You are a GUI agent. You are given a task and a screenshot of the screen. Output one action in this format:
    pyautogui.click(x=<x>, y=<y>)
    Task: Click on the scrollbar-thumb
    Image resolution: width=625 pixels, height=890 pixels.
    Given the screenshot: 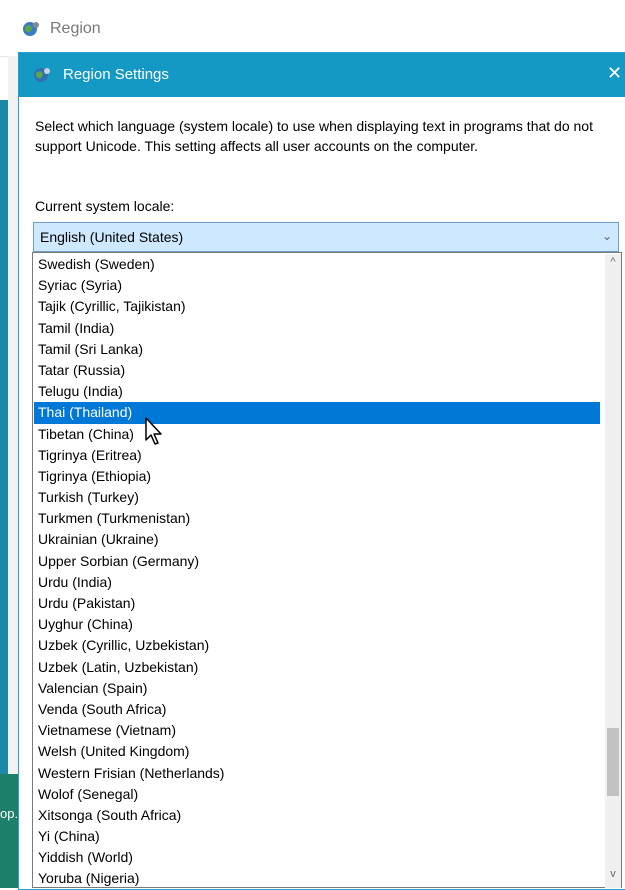 What is the action you would take?
    pyautogui.click(x=613, y=761)
    